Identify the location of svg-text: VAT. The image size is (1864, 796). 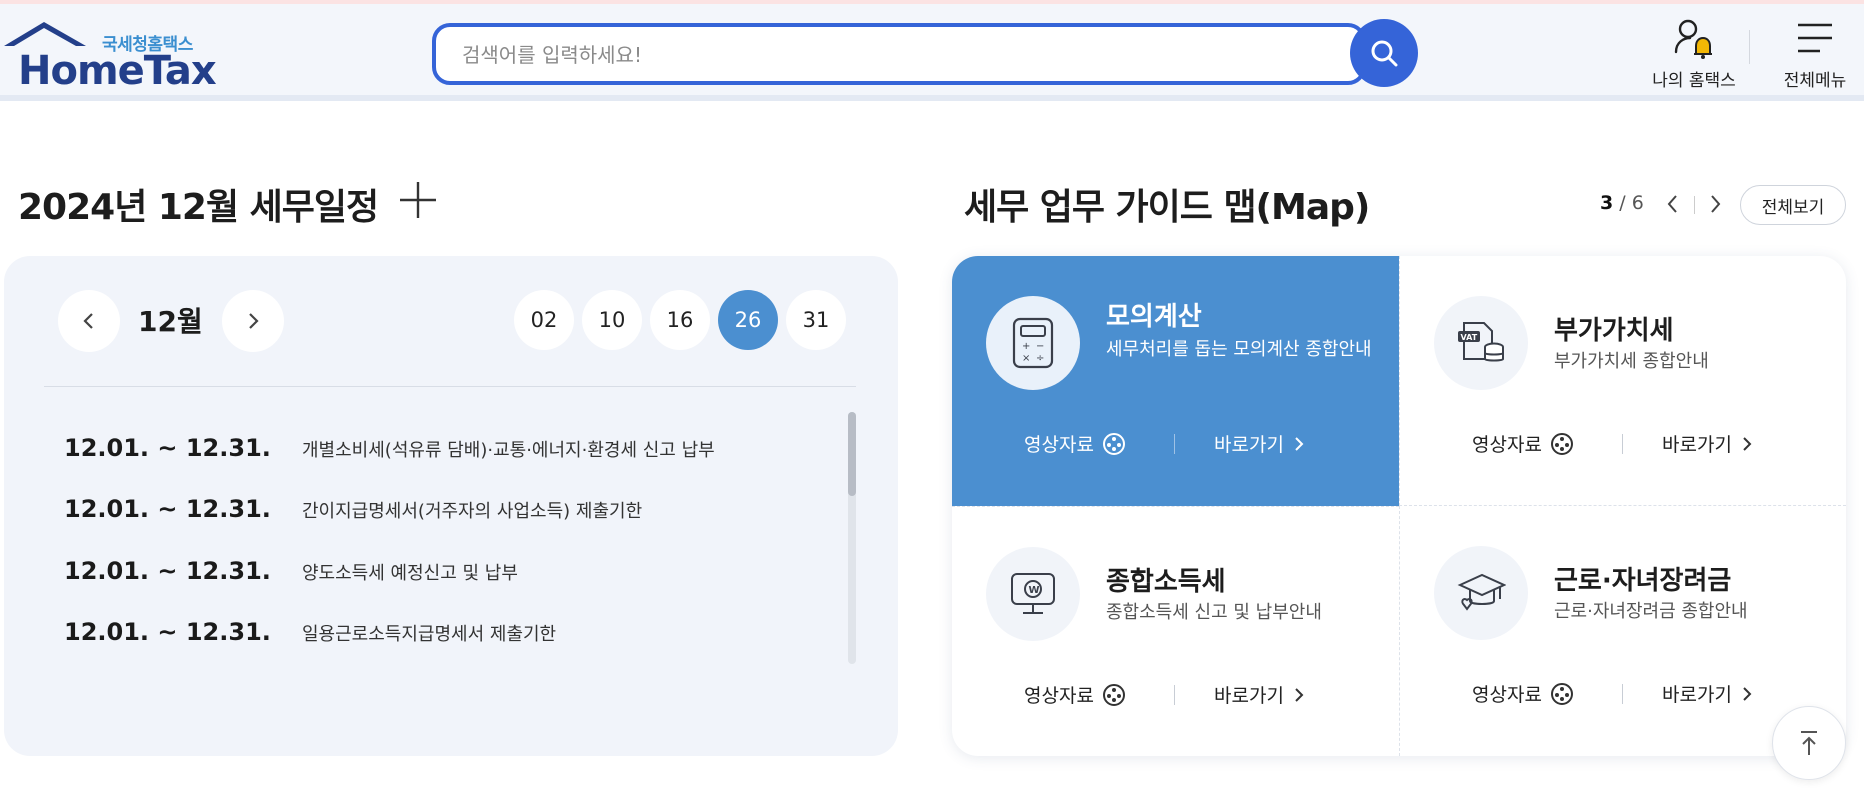
(1469, 337).